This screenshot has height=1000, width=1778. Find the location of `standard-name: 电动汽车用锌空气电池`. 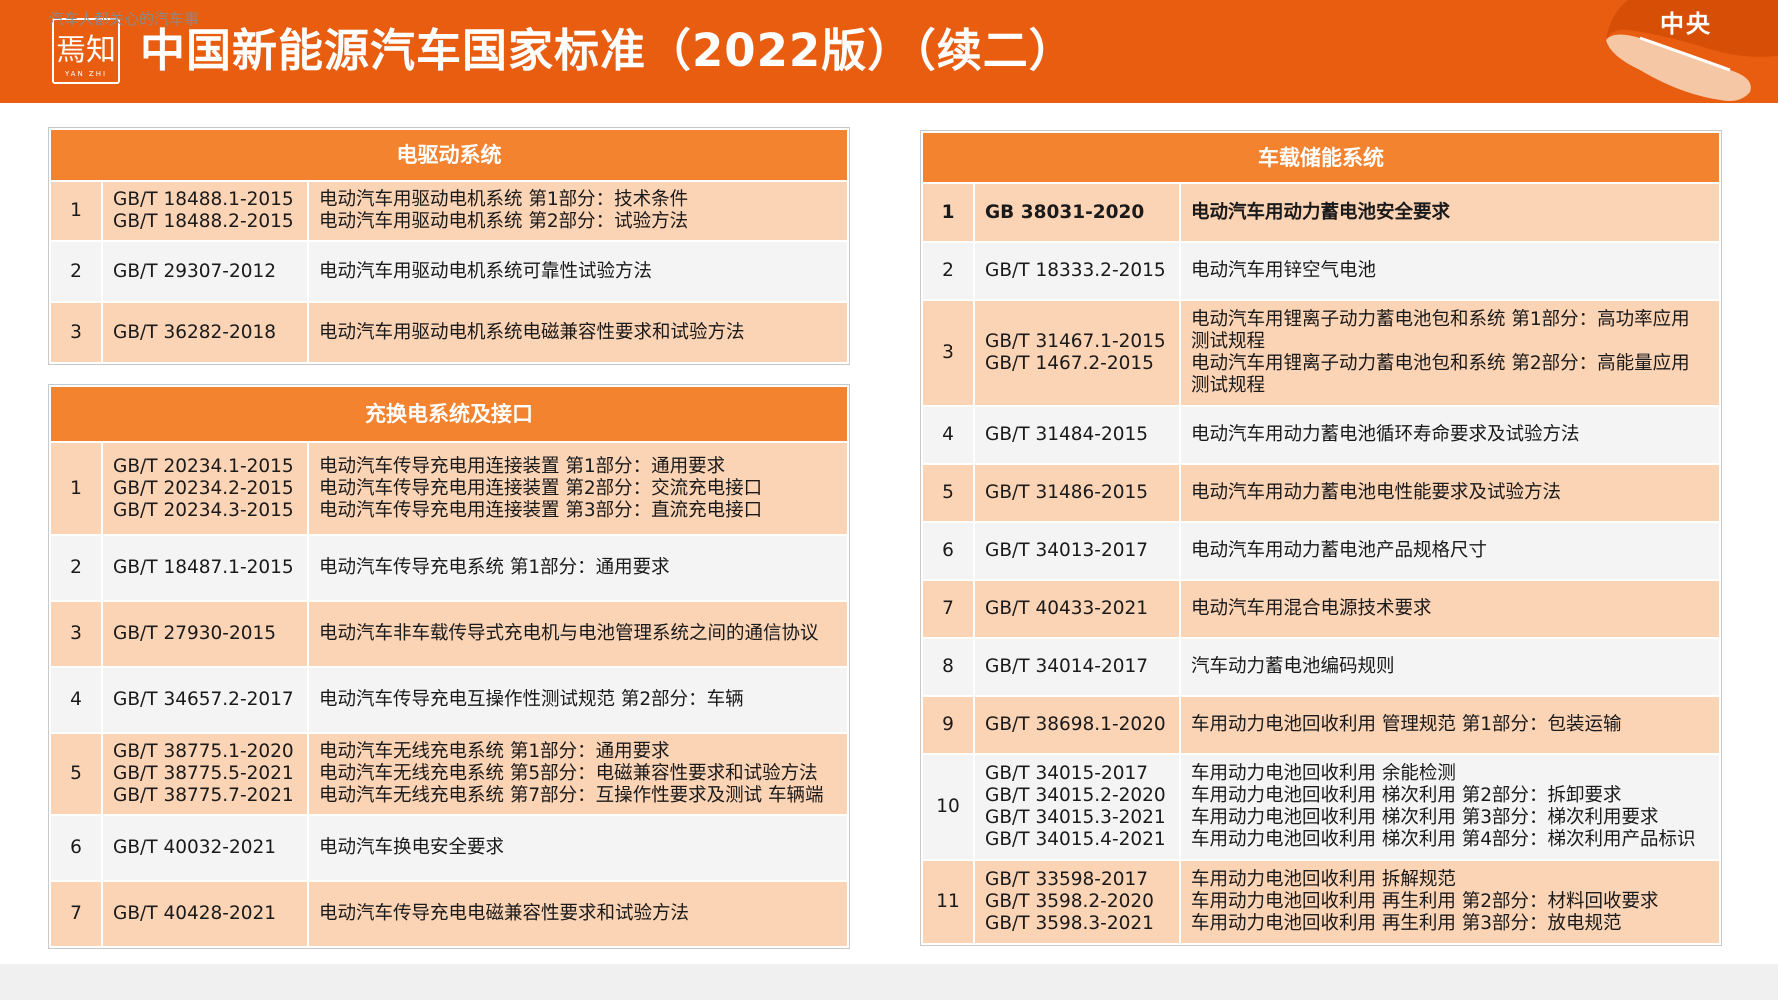

standard-name: 电动汽车用锌空气电池 is located at coordinates (1284, 270).